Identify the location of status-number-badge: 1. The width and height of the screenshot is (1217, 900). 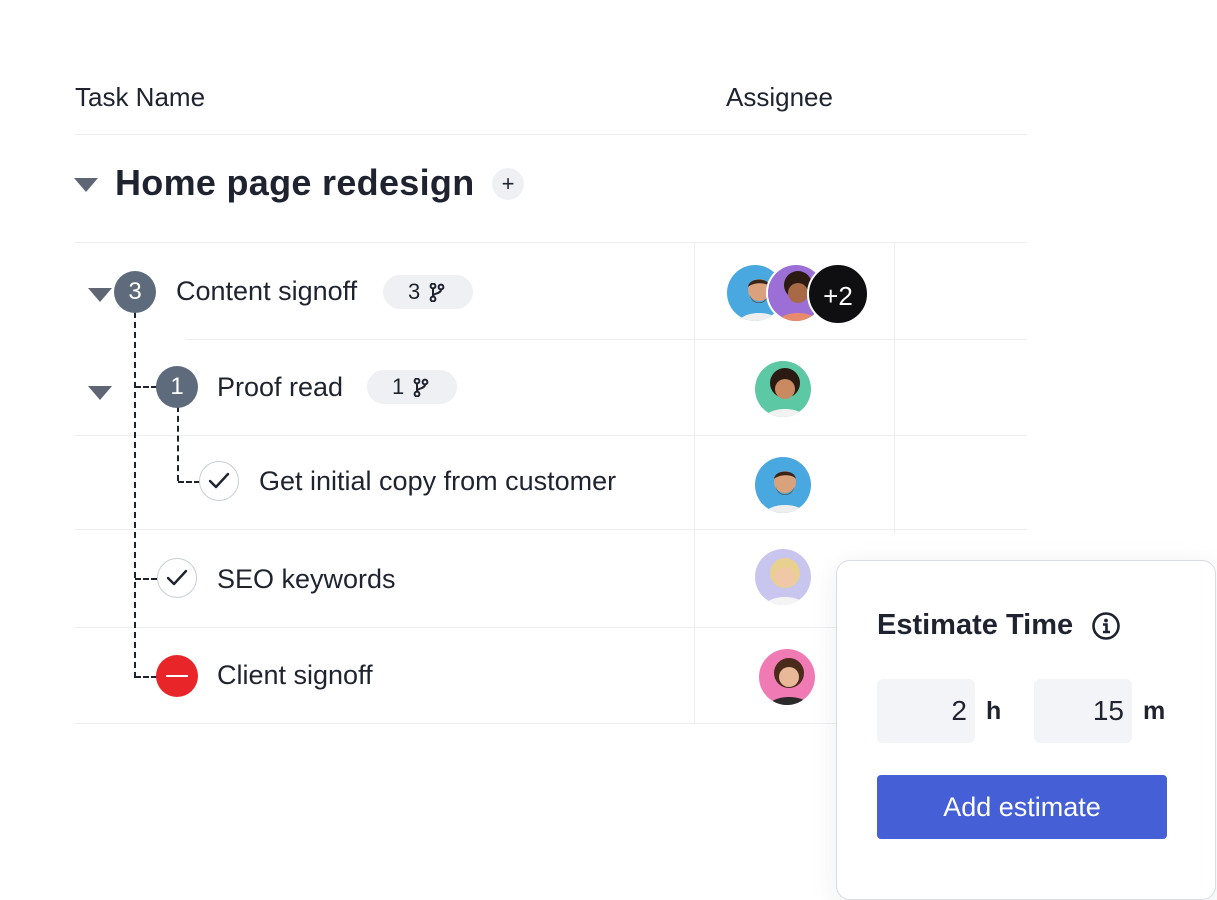
(177, 387).